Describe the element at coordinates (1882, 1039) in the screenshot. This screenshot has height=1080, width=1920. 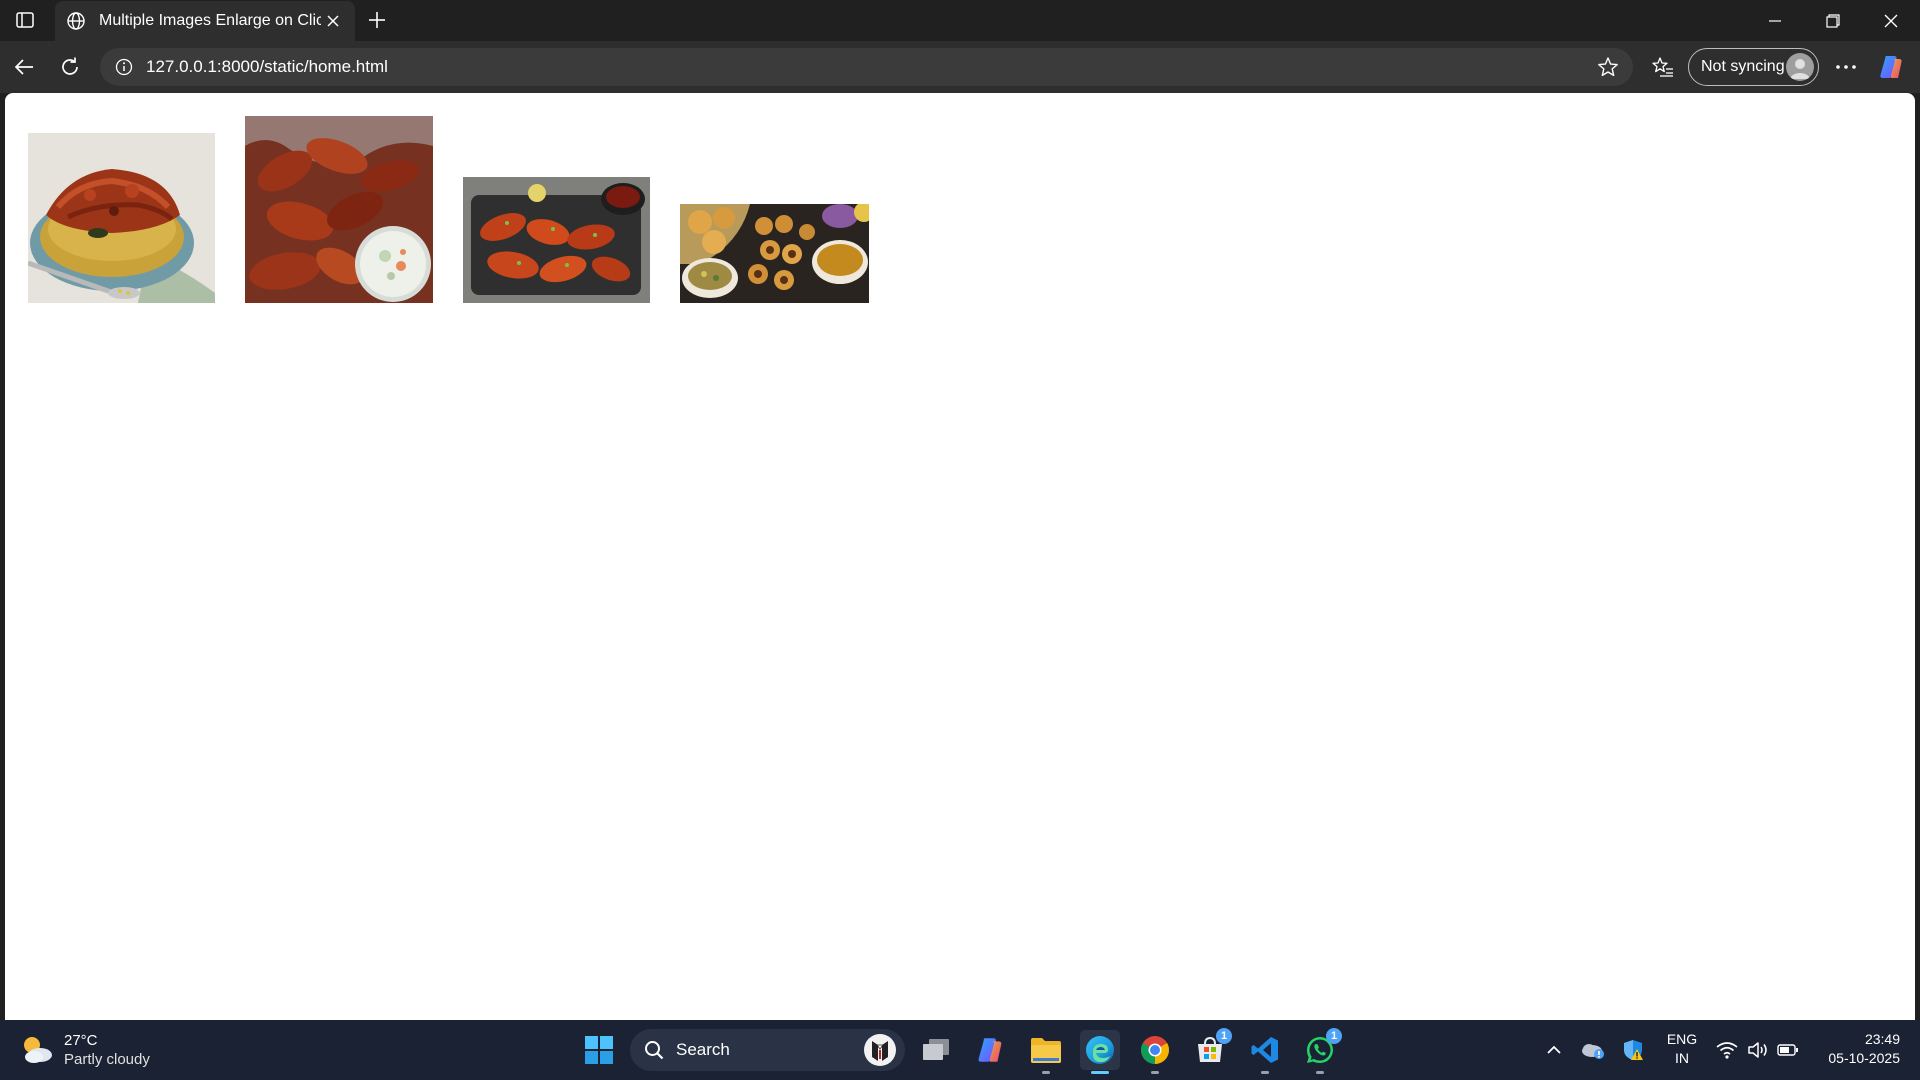
I see `clock-time: 23:49` at that location.